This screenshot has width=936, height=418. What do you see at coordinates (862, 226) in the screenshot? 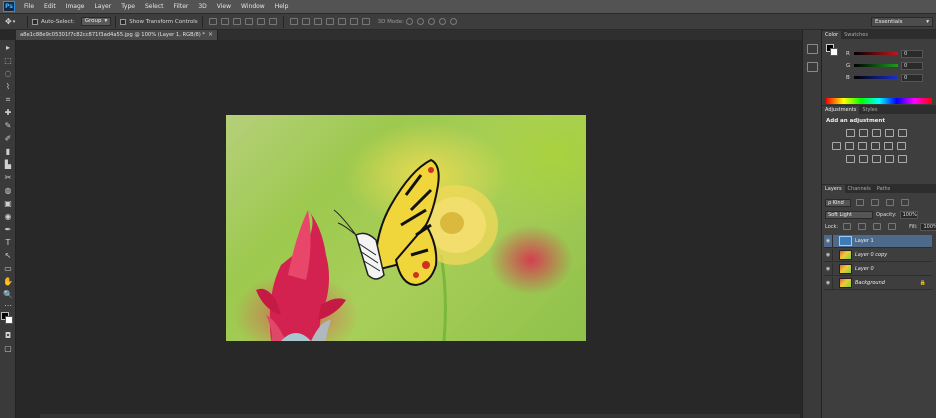
I see `lock-image-icon` at bounding box center [862, 226].